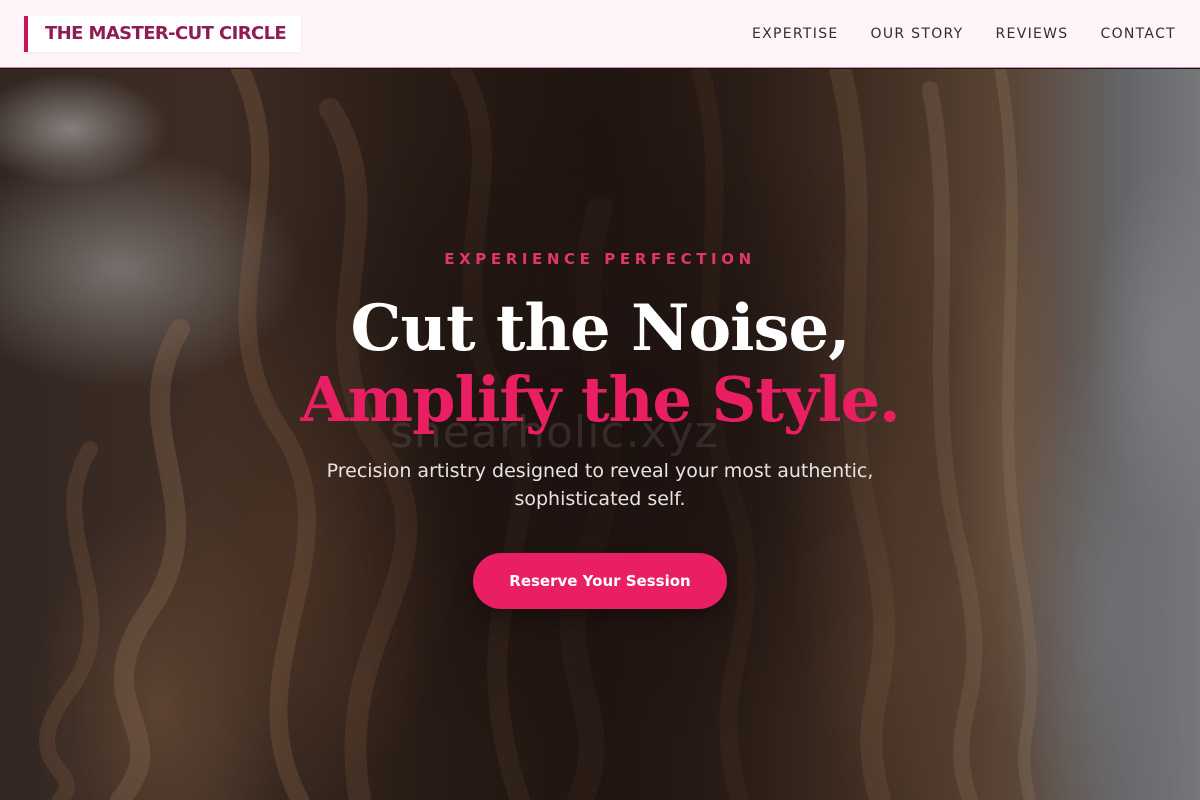  I want to click on site-logo: THE MASTER-CUT CIRCLE, so click(163, 33).